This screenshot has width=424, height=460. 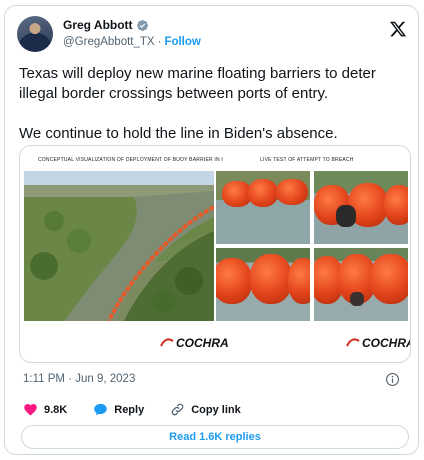 I want to click on river-aerial-image, so click(x=119, y=246).